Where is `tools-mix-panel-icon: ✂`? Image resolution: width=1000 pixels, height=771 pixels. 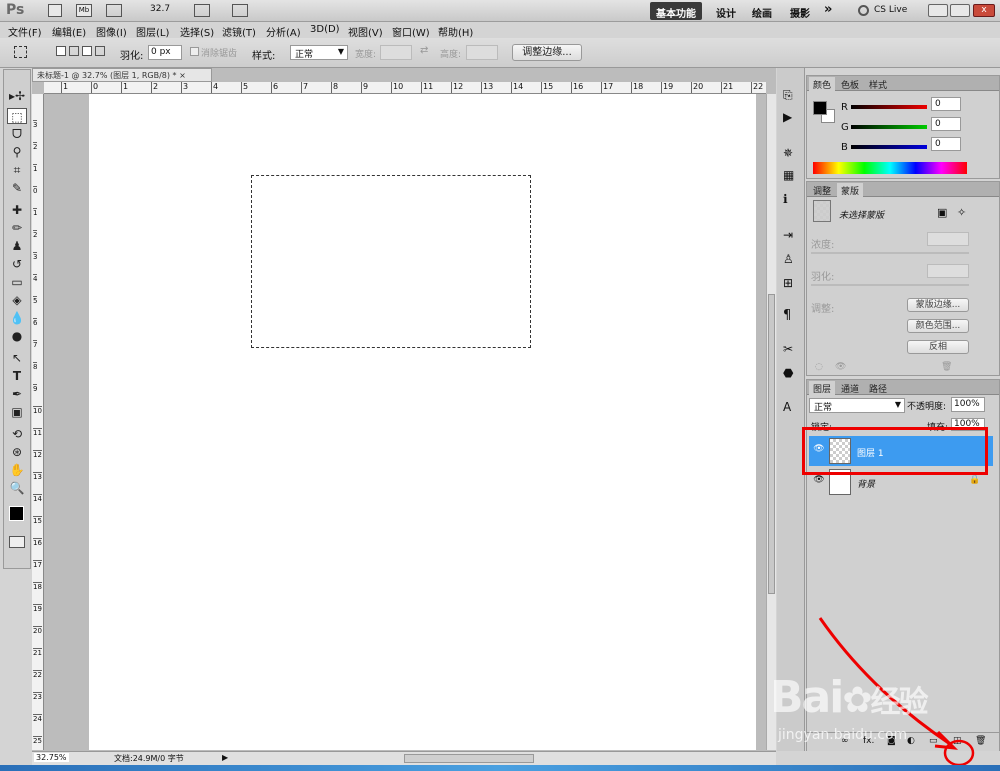 tools-mix-panel-icon: ✂ is located at coordinates (788, 349).